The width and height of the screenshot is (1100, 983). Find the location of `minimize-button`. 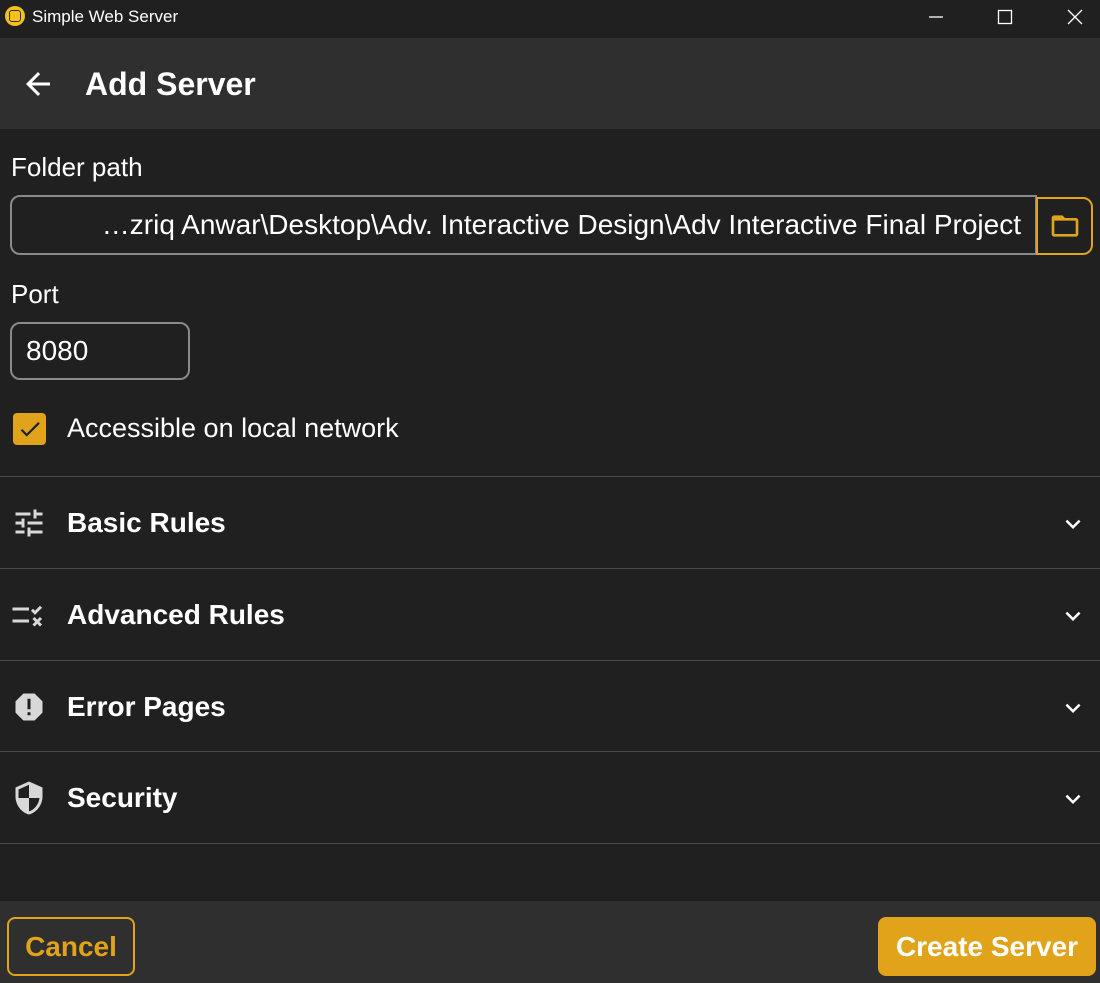

minimize-button is located at coordinates (936, 17).